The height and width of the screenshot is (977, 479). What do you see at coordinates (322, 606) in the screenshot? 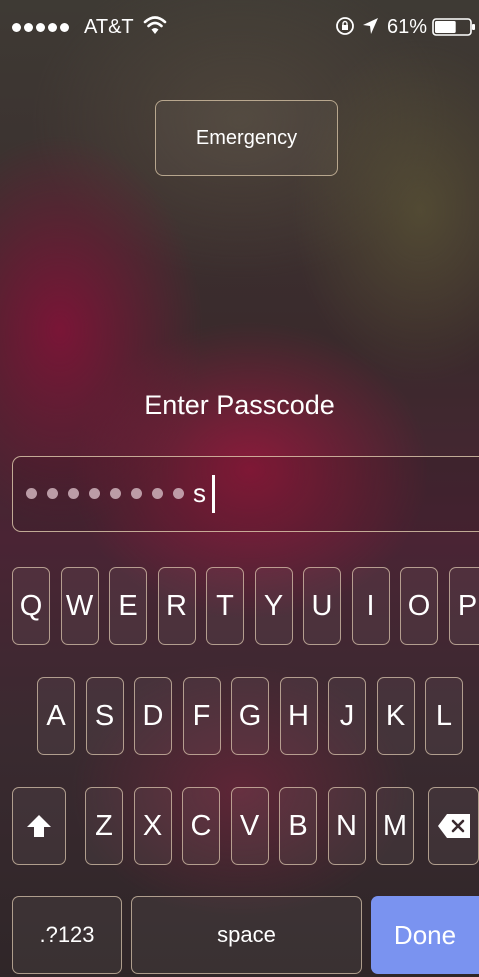
I see `key-u: U` at bounding box center [322, 606].